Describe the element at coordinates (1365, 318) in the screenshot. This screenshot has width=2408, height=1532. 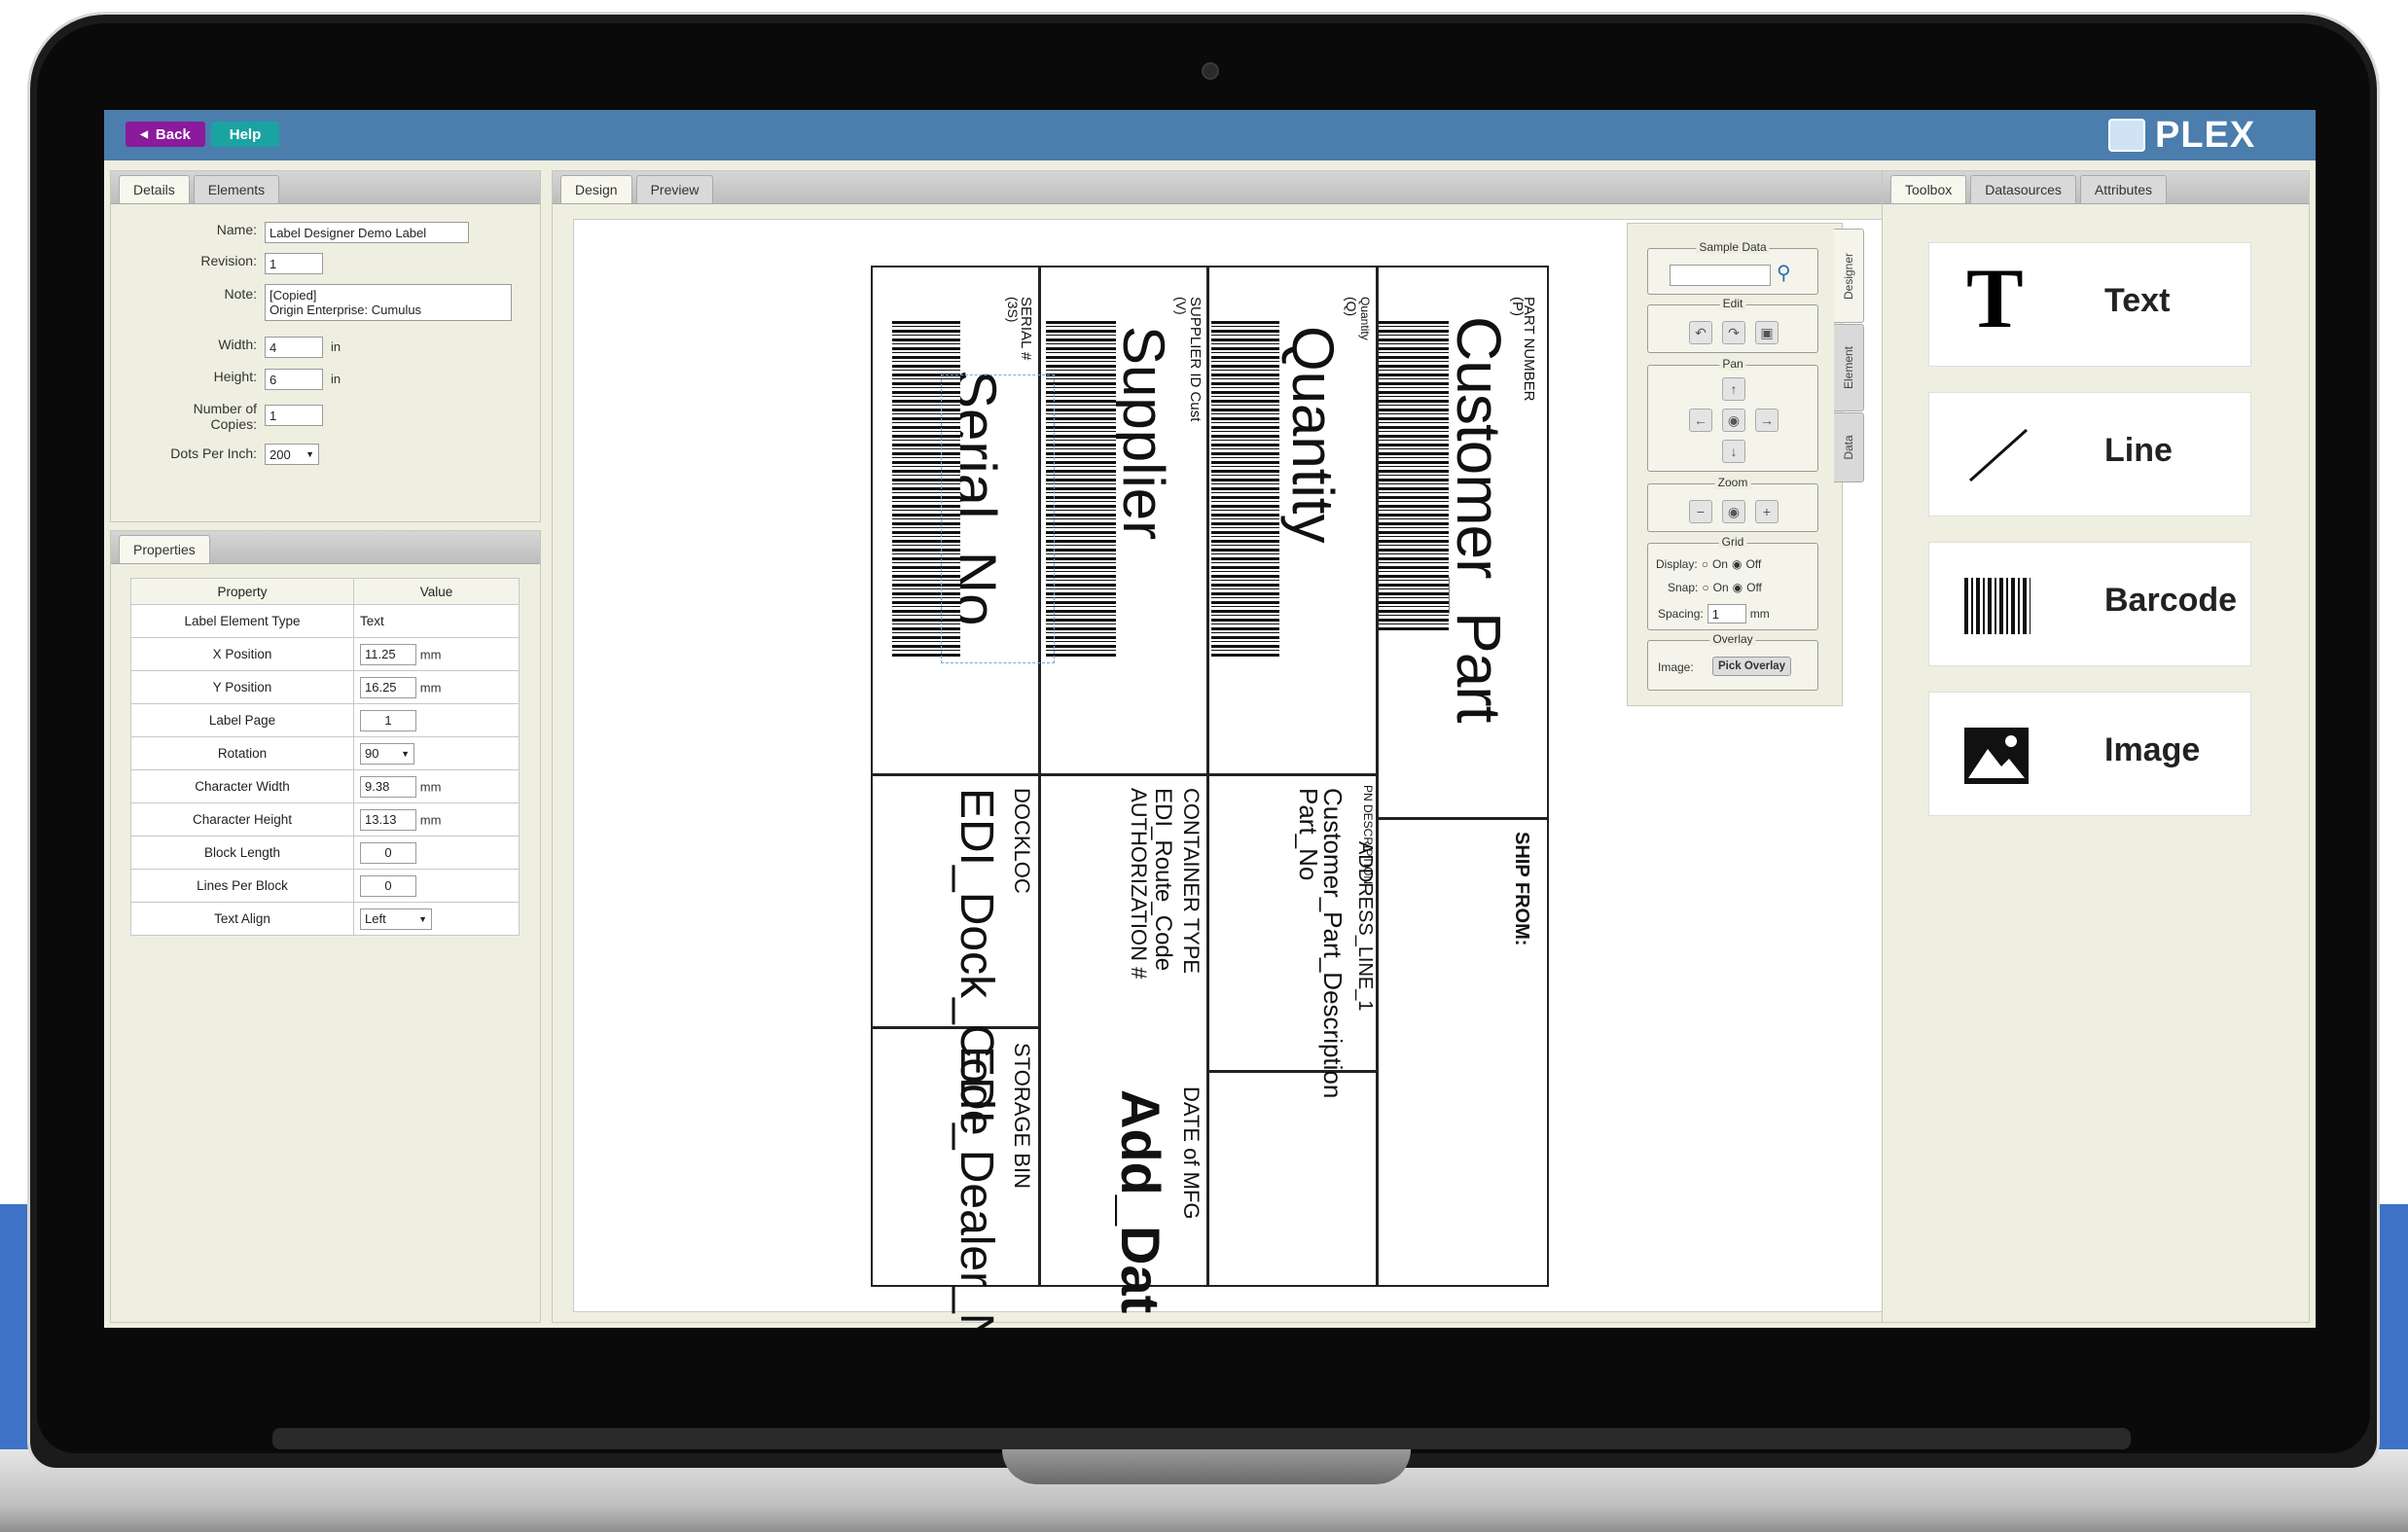
I see `quantity-label: Quantity` at that location.